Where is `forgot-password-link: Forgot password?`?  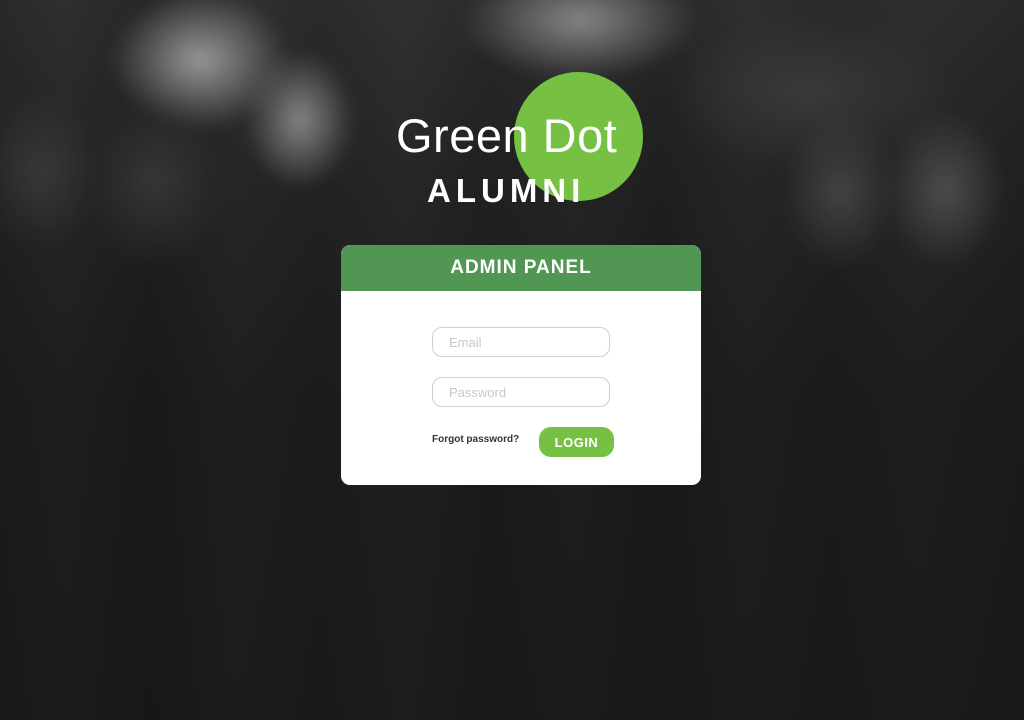
forgot-password-link: Forgot password? is located at coordinates (475, 439).